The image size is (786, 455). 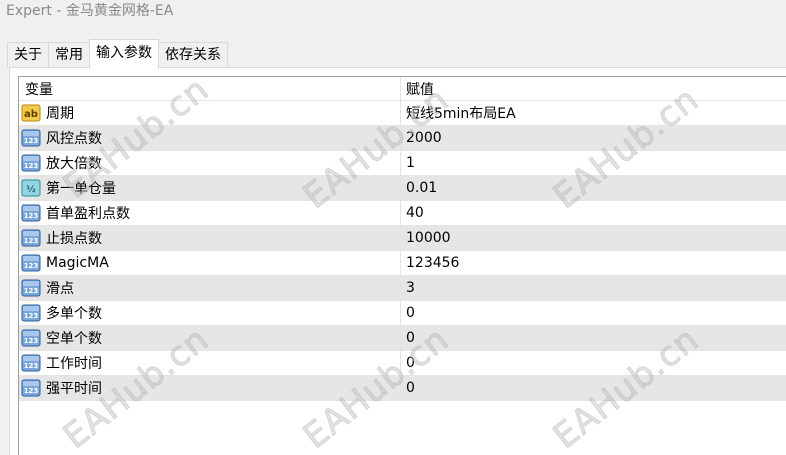 I want to click on variable-value: 0.01, so click(x=422, y=188).